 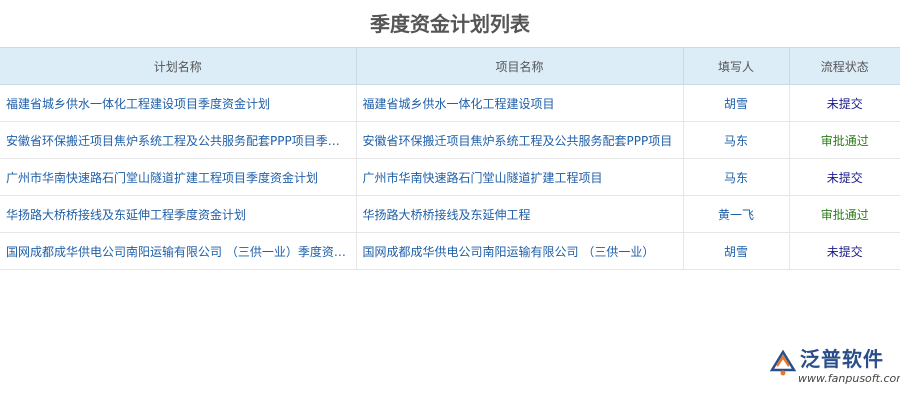 What do you see at coordinates (520, 177) in the screenshot?
I see `project-name-cell: 广州市华南快速路石门堂山隧道扩建工程项目` at bounding box center [520, 177].